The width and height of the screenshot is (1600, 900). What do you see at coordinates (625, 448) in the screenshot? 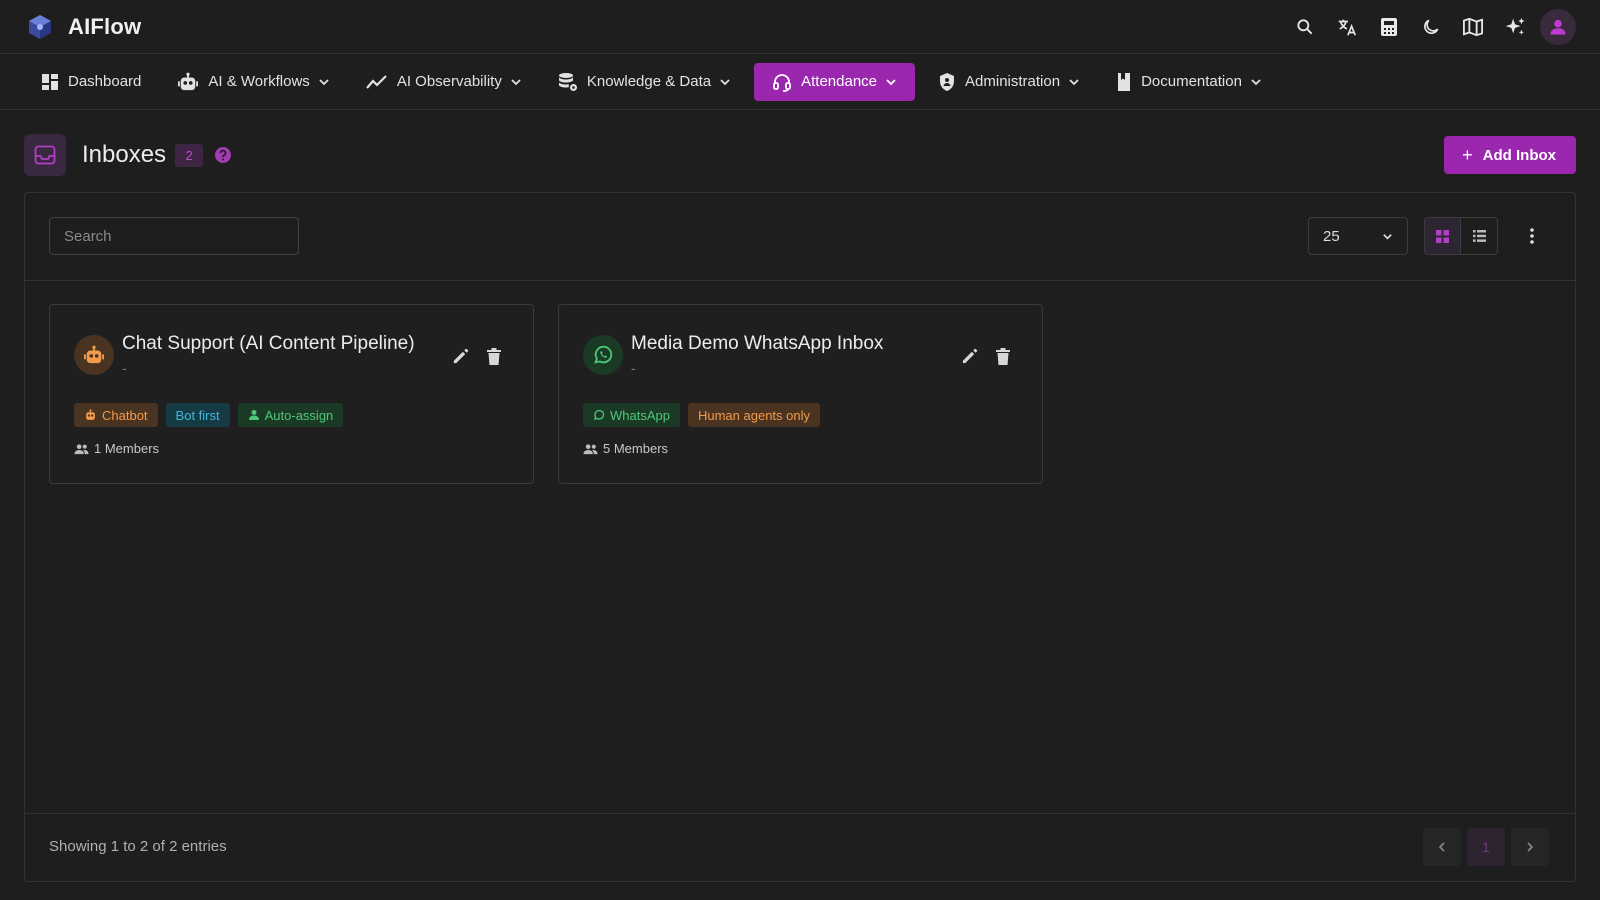
I see `inbox-members: 5 Members` at bounding box center [625, 448].